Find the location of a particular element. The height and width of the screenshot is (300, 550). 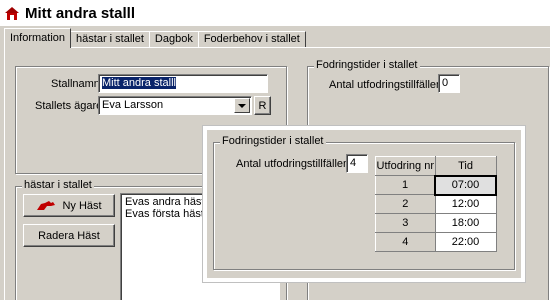

stable-name-label: Stallnamn is located at coordinates (75, 84).